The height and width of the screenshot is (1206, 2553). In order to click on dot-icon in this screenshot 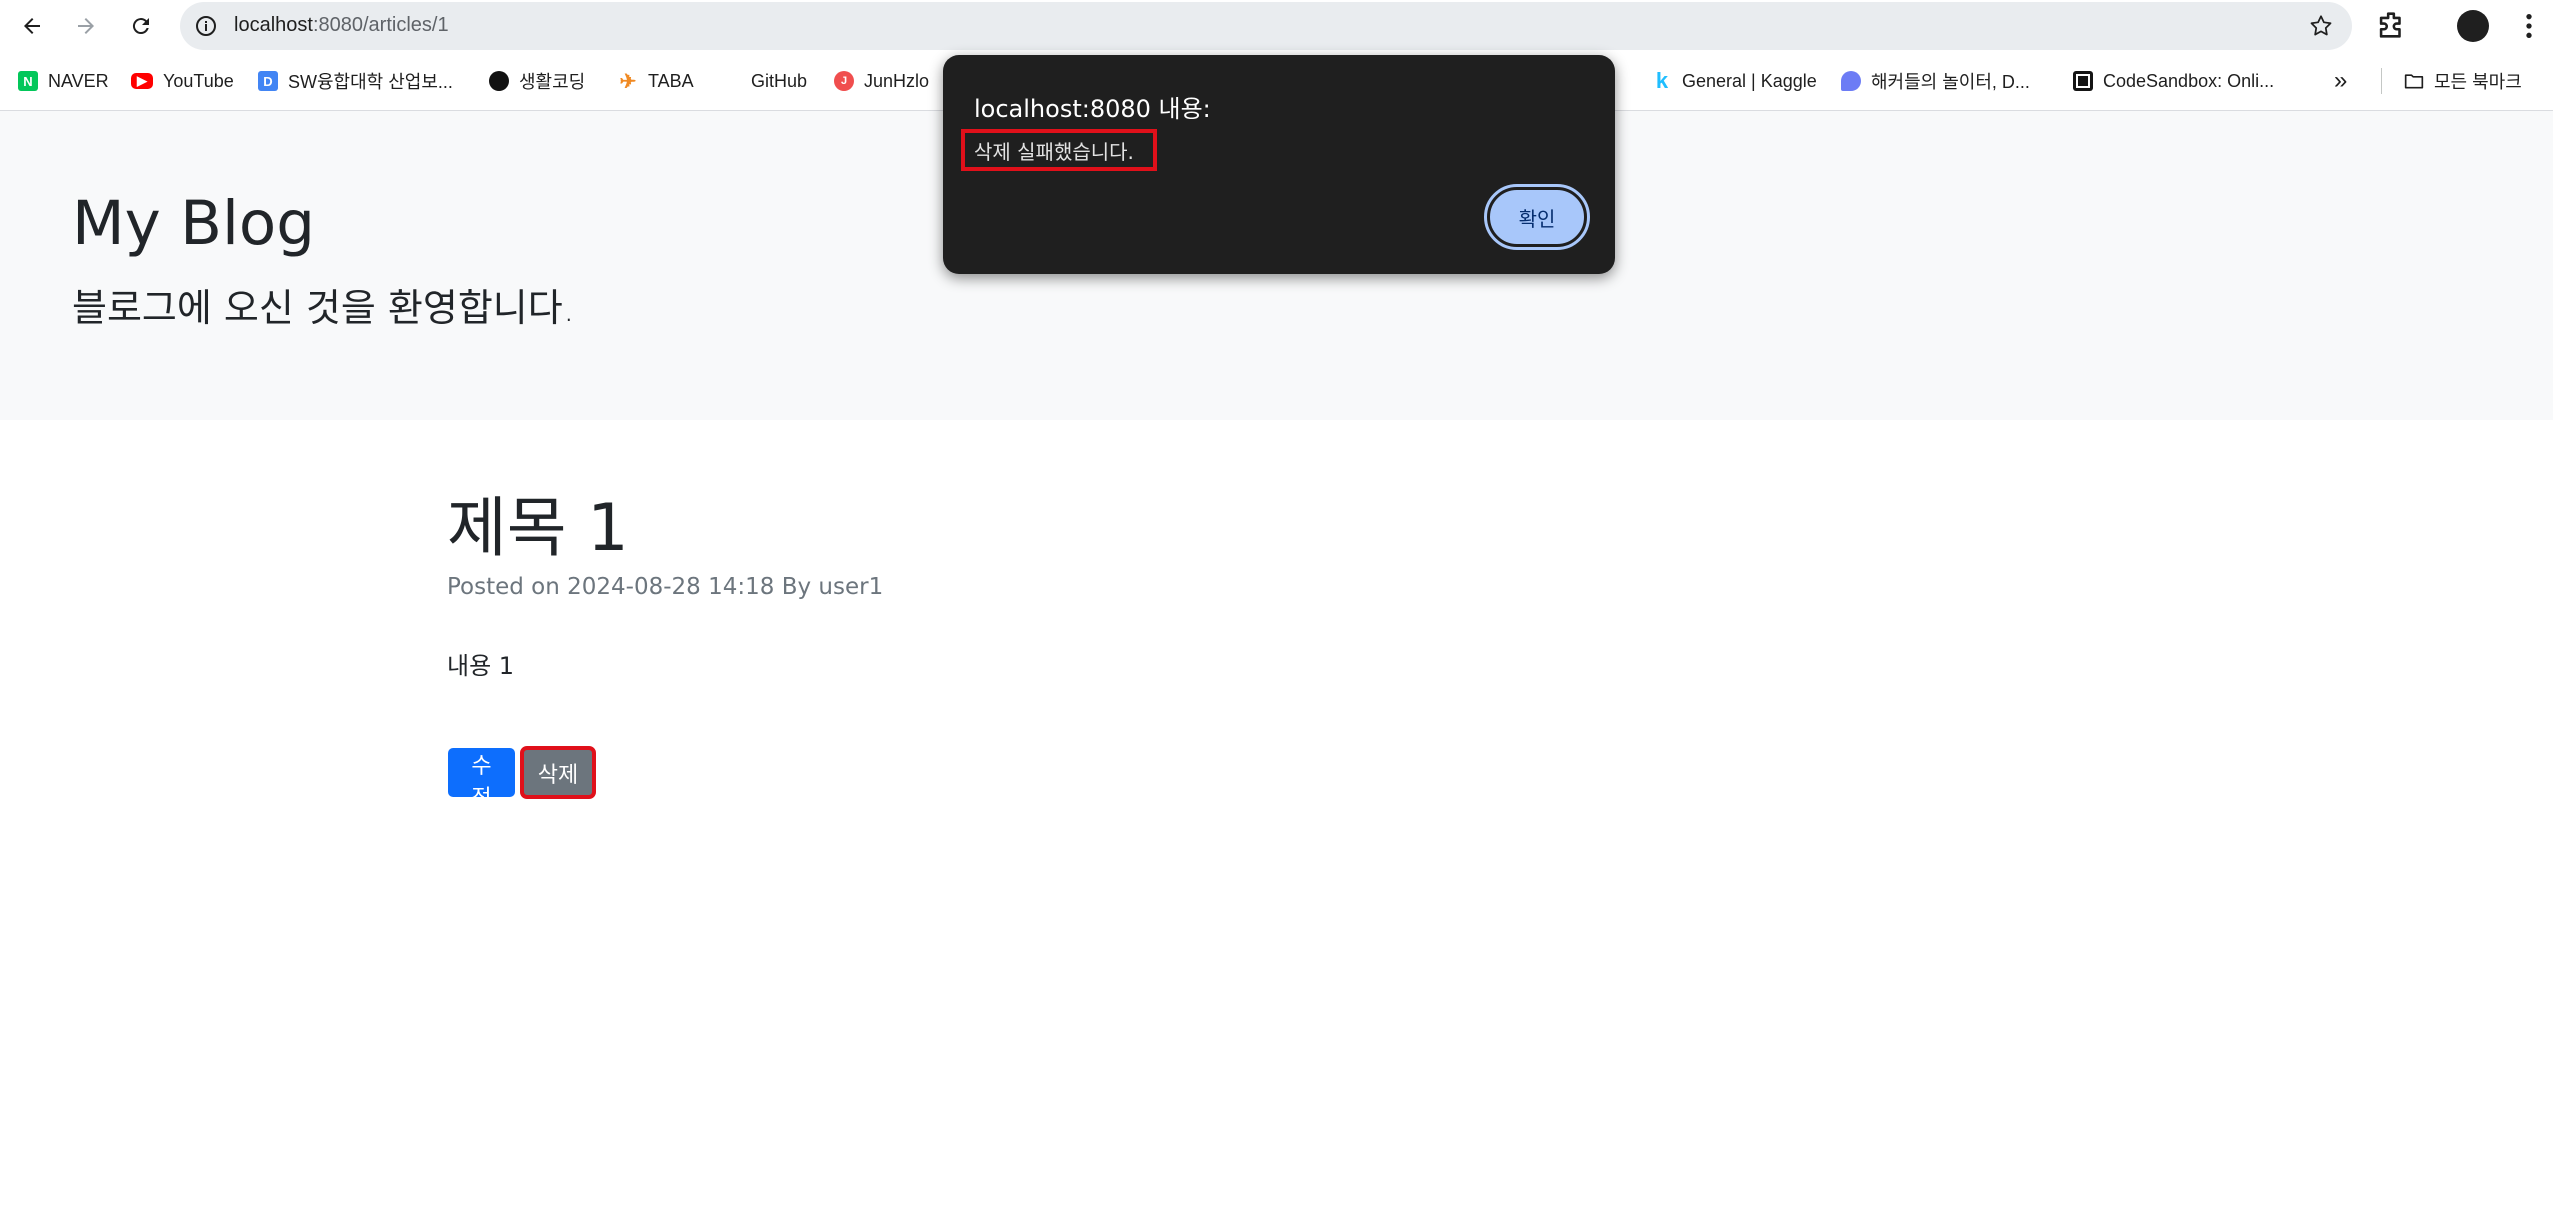, I will do `click(499, 81)`.